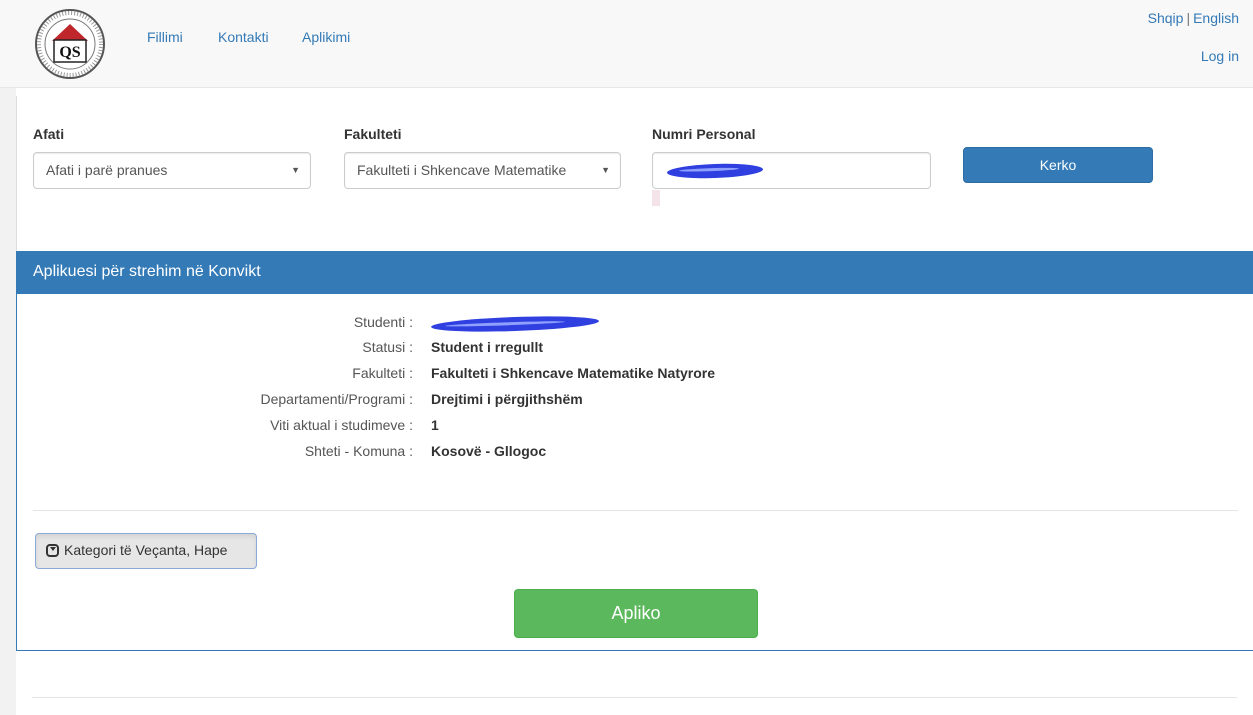  Describe the element at coordinates (1058, 165) in the screenshot. I see `kerko-button: Kerko` at that location.